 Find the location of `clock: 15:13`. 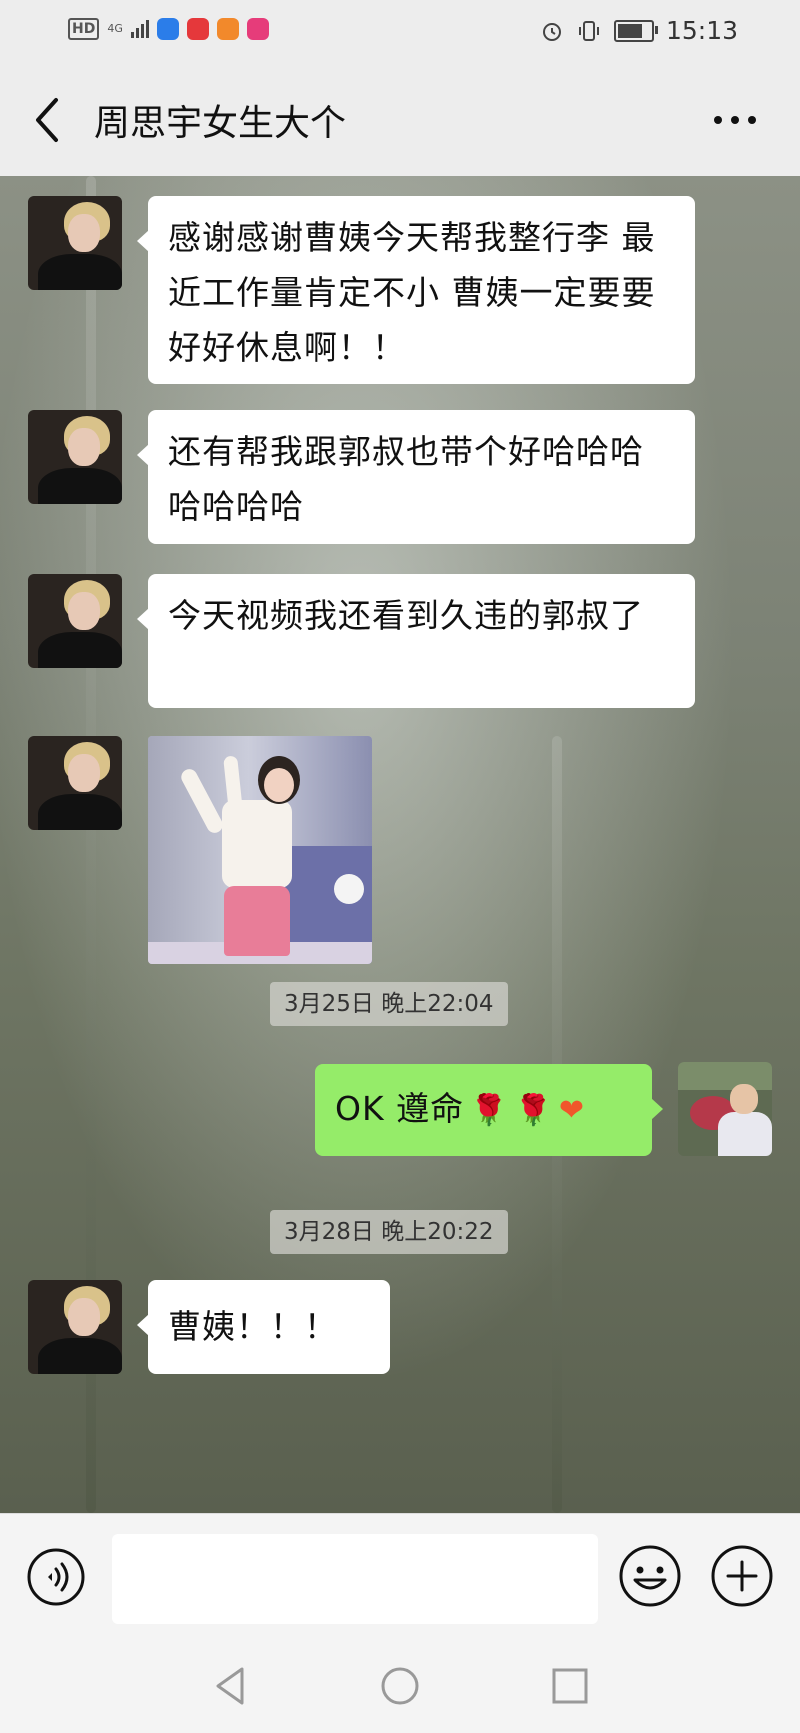

clock: 15:13 is located at coordinates (701, 30).